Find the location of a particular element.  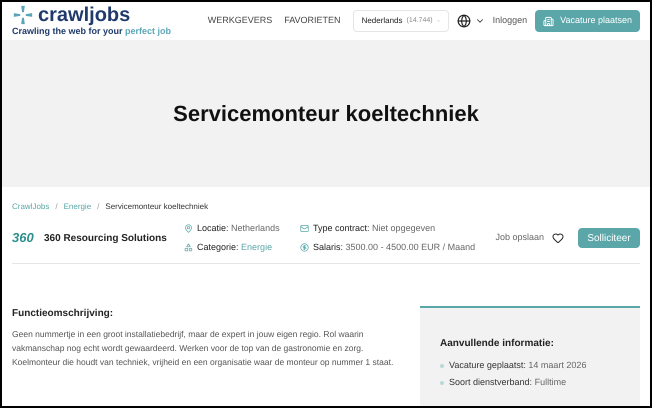

fact-text: Type contract: Niet opgegeven is located at coordinates (374, 228).